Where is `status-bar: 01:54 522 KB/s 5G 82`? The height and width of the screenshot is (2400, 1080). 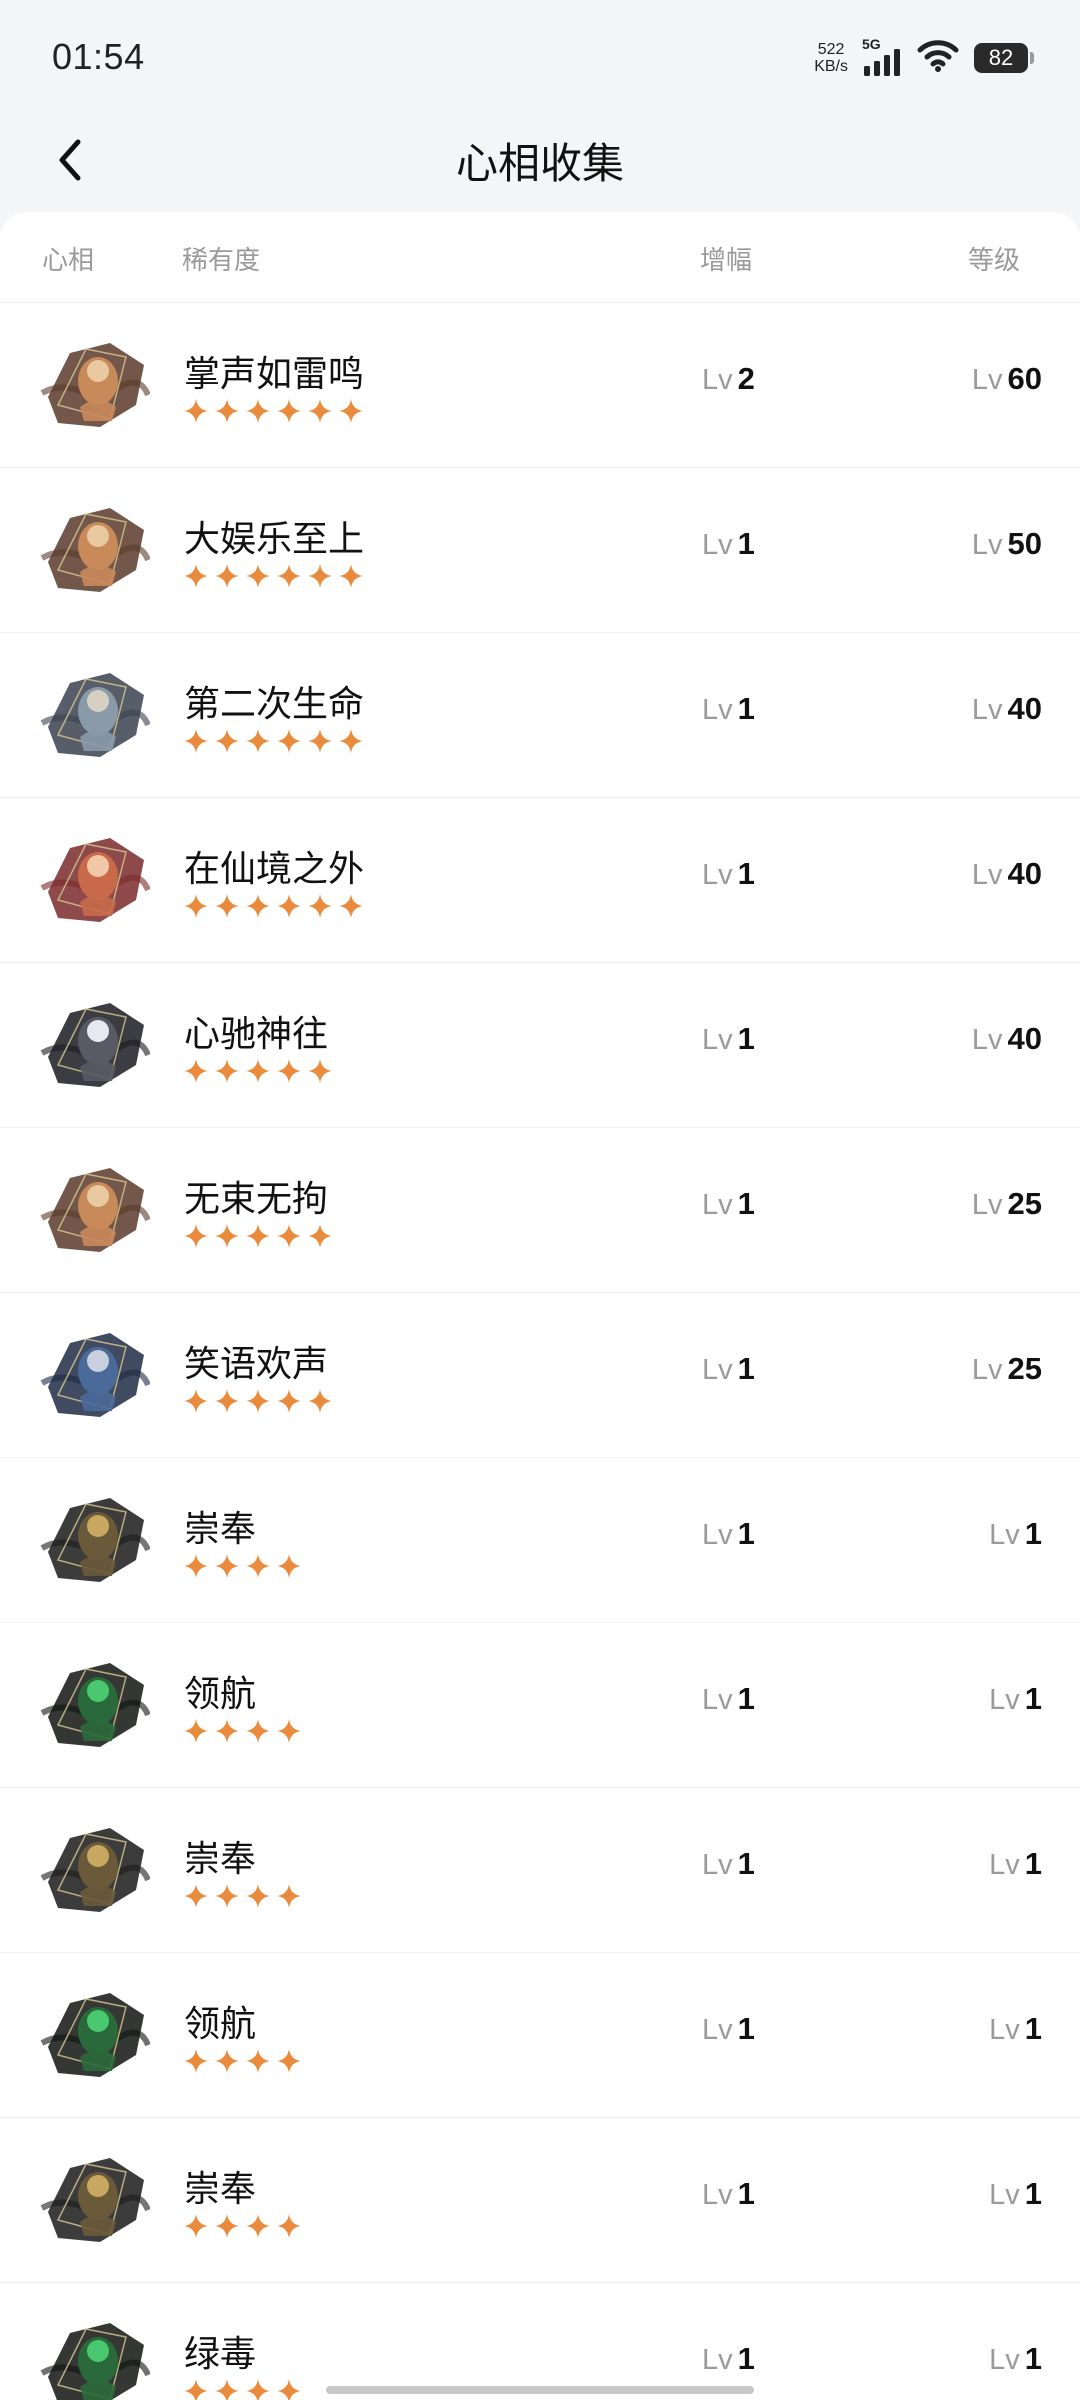
status-bar: 01:54 522 KB/s 5G 82 is located at coordinates (540, 55).